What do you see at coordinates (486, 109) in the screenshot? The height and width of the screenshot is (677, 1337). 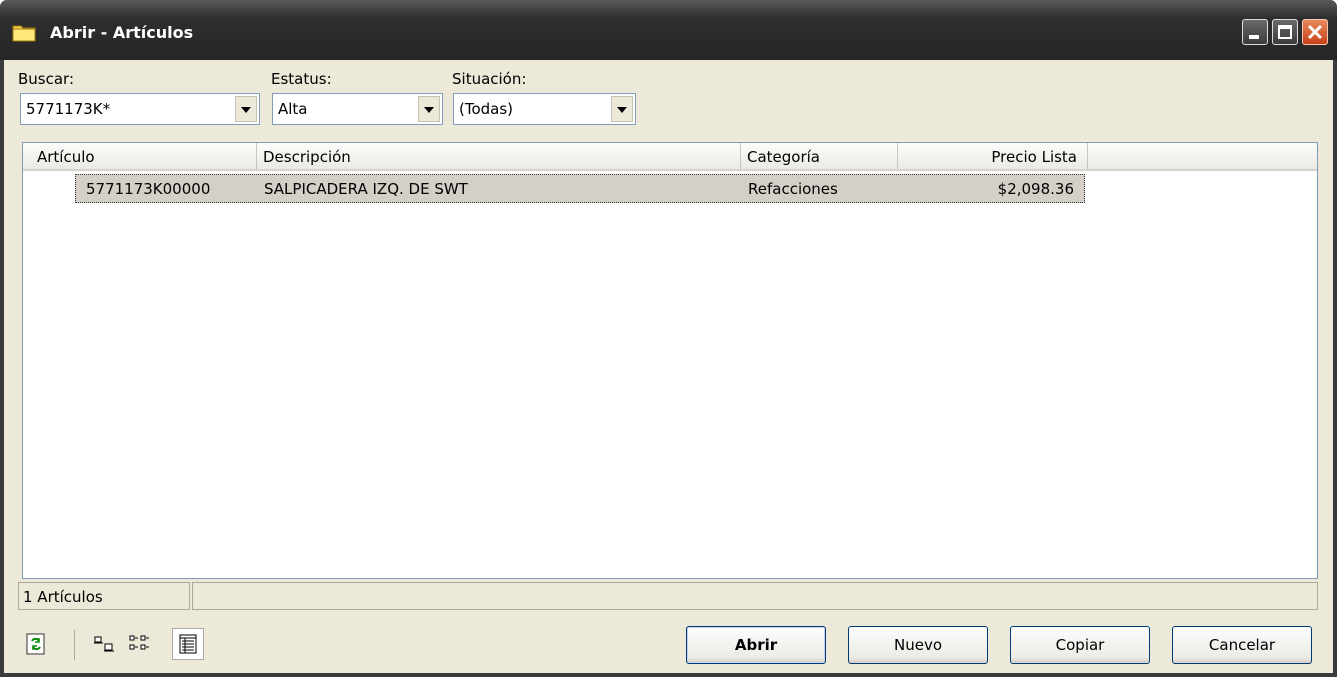 I see `situacion-value: (Todas)` at bounding box center [486, 109].